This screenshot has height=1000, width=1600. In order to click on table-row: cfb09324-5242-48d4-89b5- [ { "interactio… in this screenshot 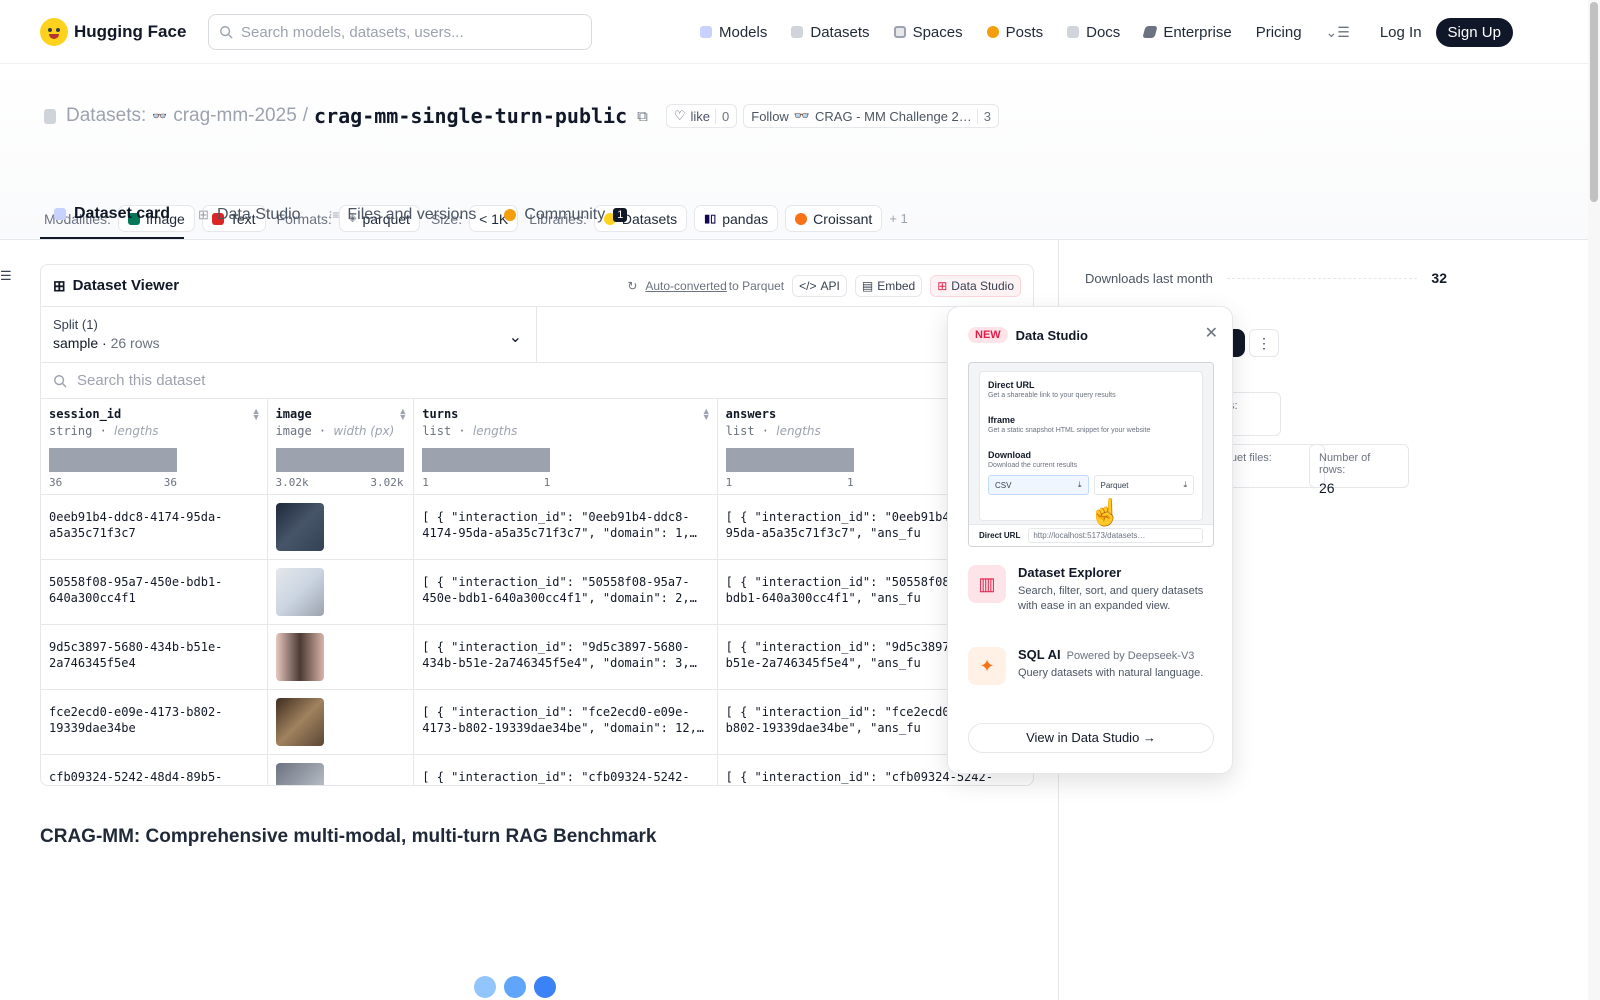, I will do `click(537, 770)`.